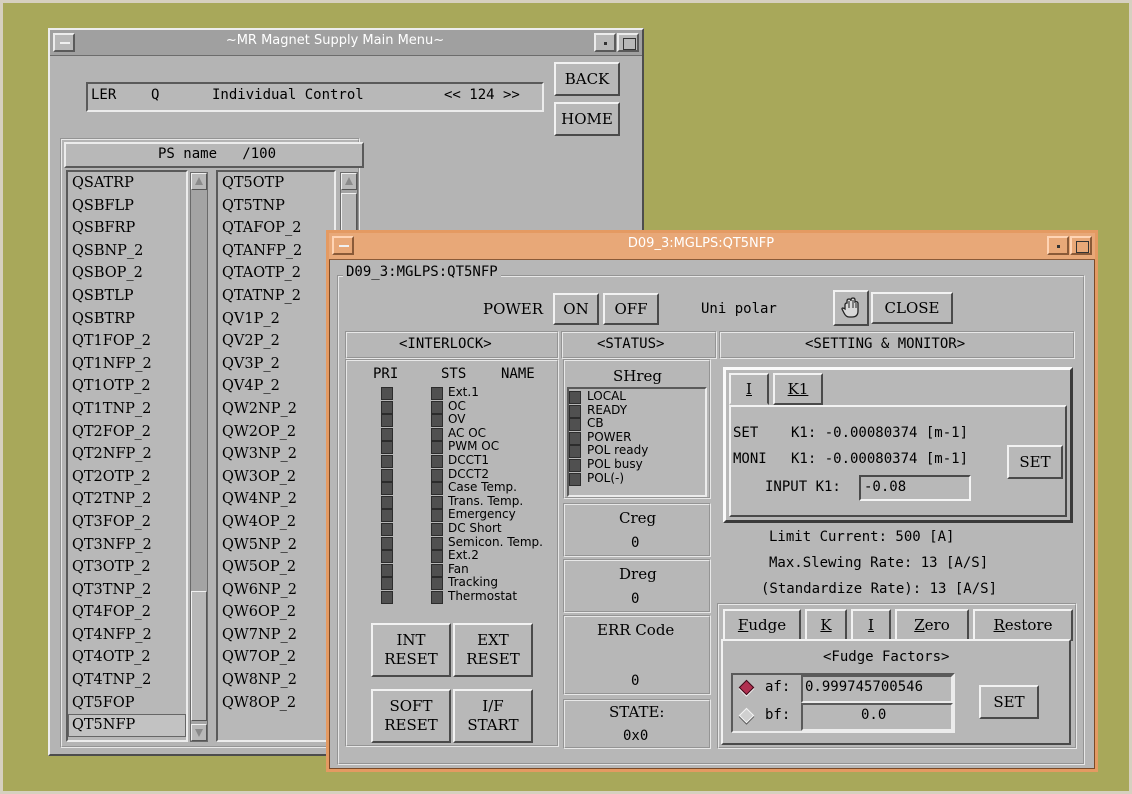 The image size is (1132, 794). I want to click on list-item: QT5OTP, so click(276, 183).